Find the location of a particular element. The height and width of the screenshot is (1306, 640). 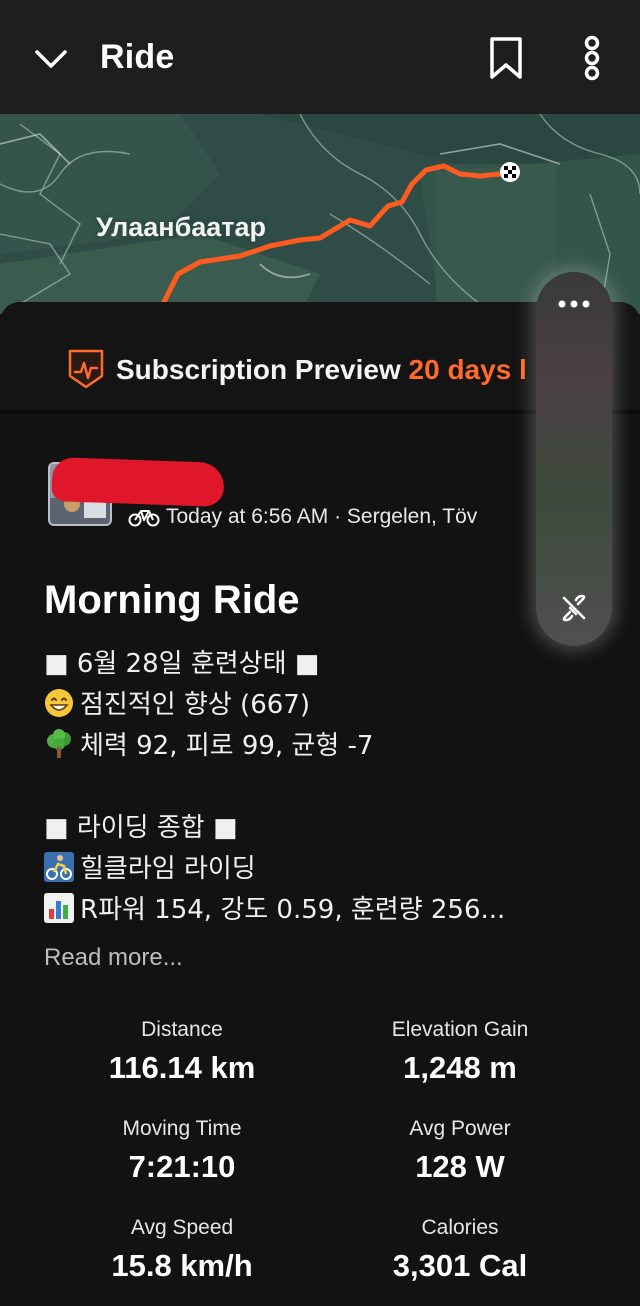

tree-icon is located at coordinates (59, 743).